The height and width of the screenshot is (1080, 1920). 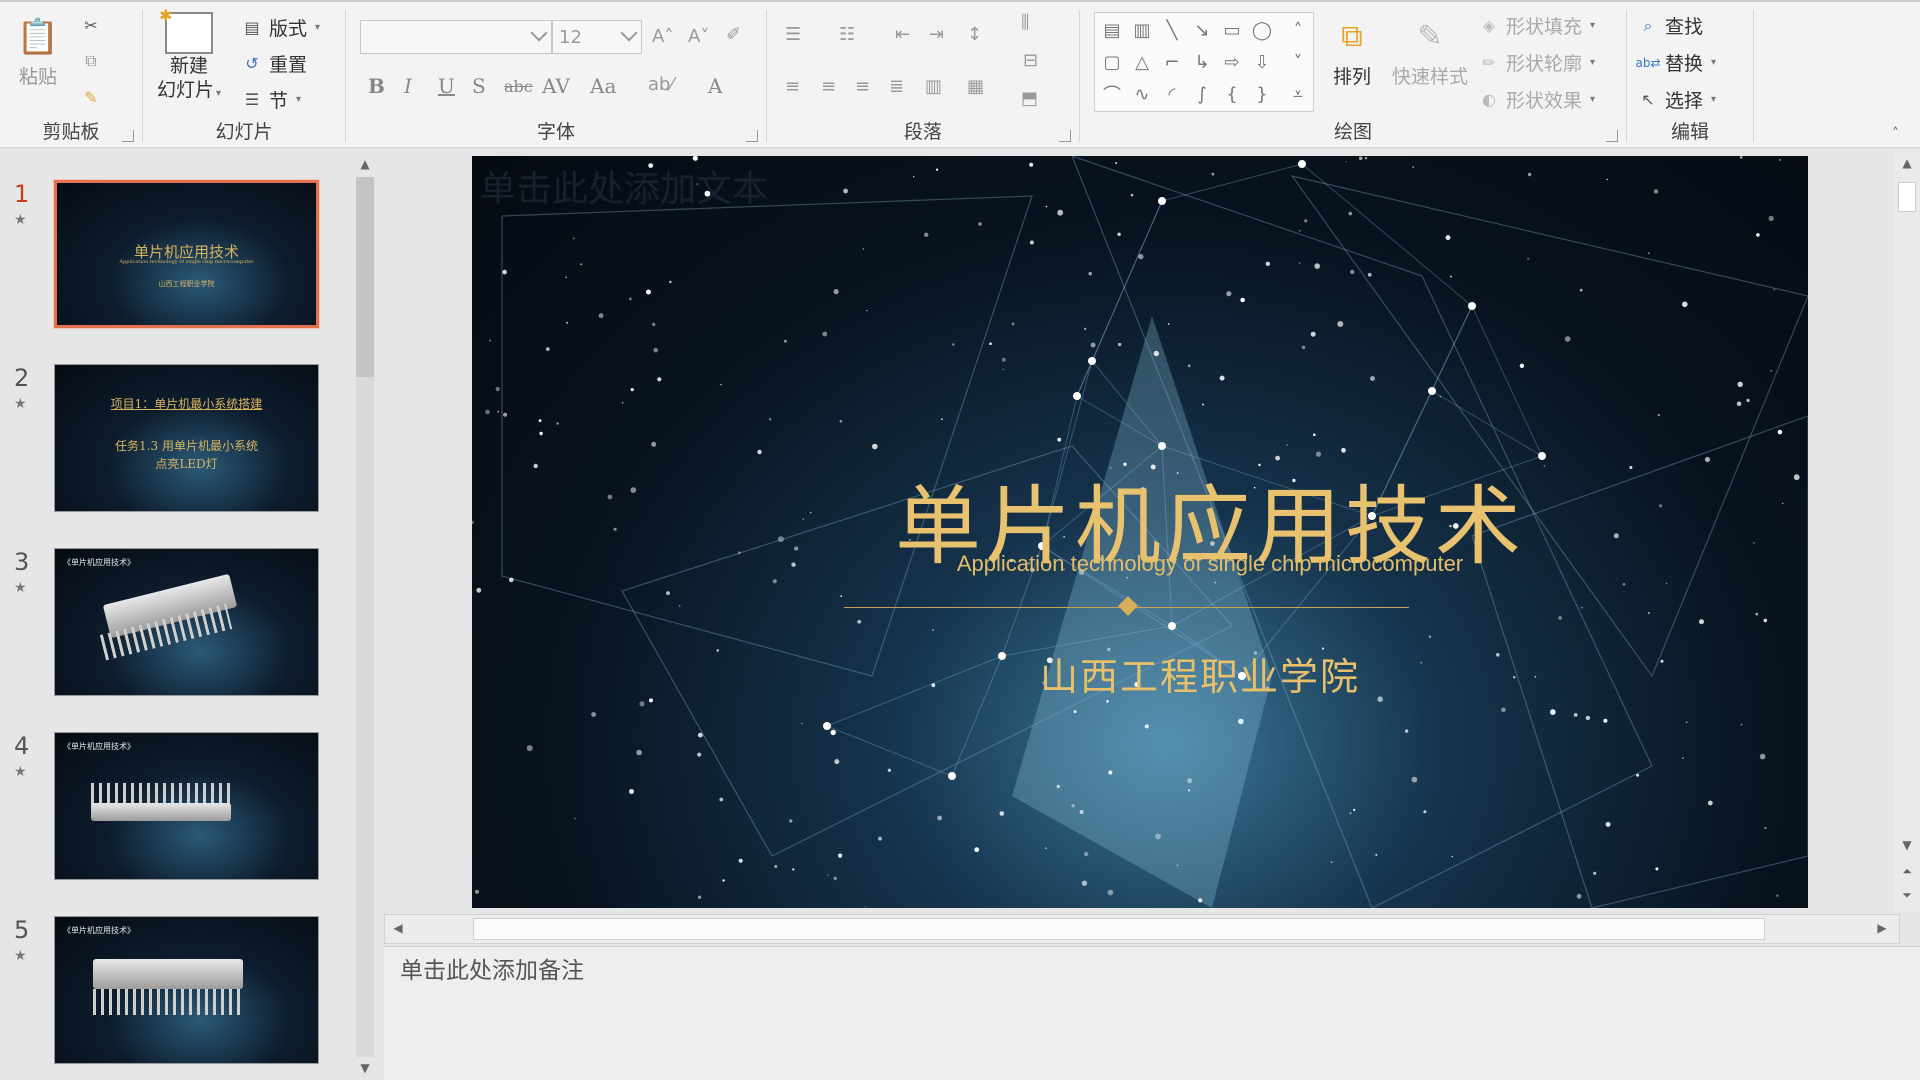 What do you see at coordinates (1142, 94) in the screenshot?
I see `scribble-shape-icon: ∿` at bounding box center [1142, 94].